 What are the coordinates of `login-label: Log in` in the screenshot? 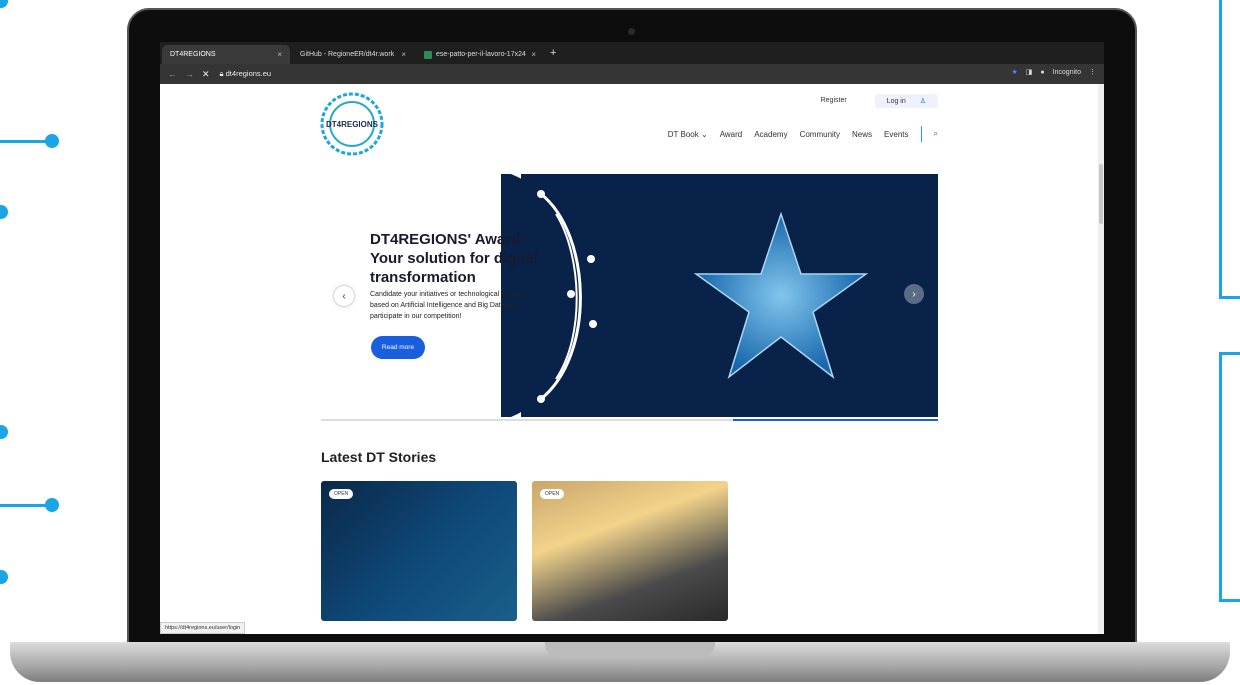 It's located at (896, 101).